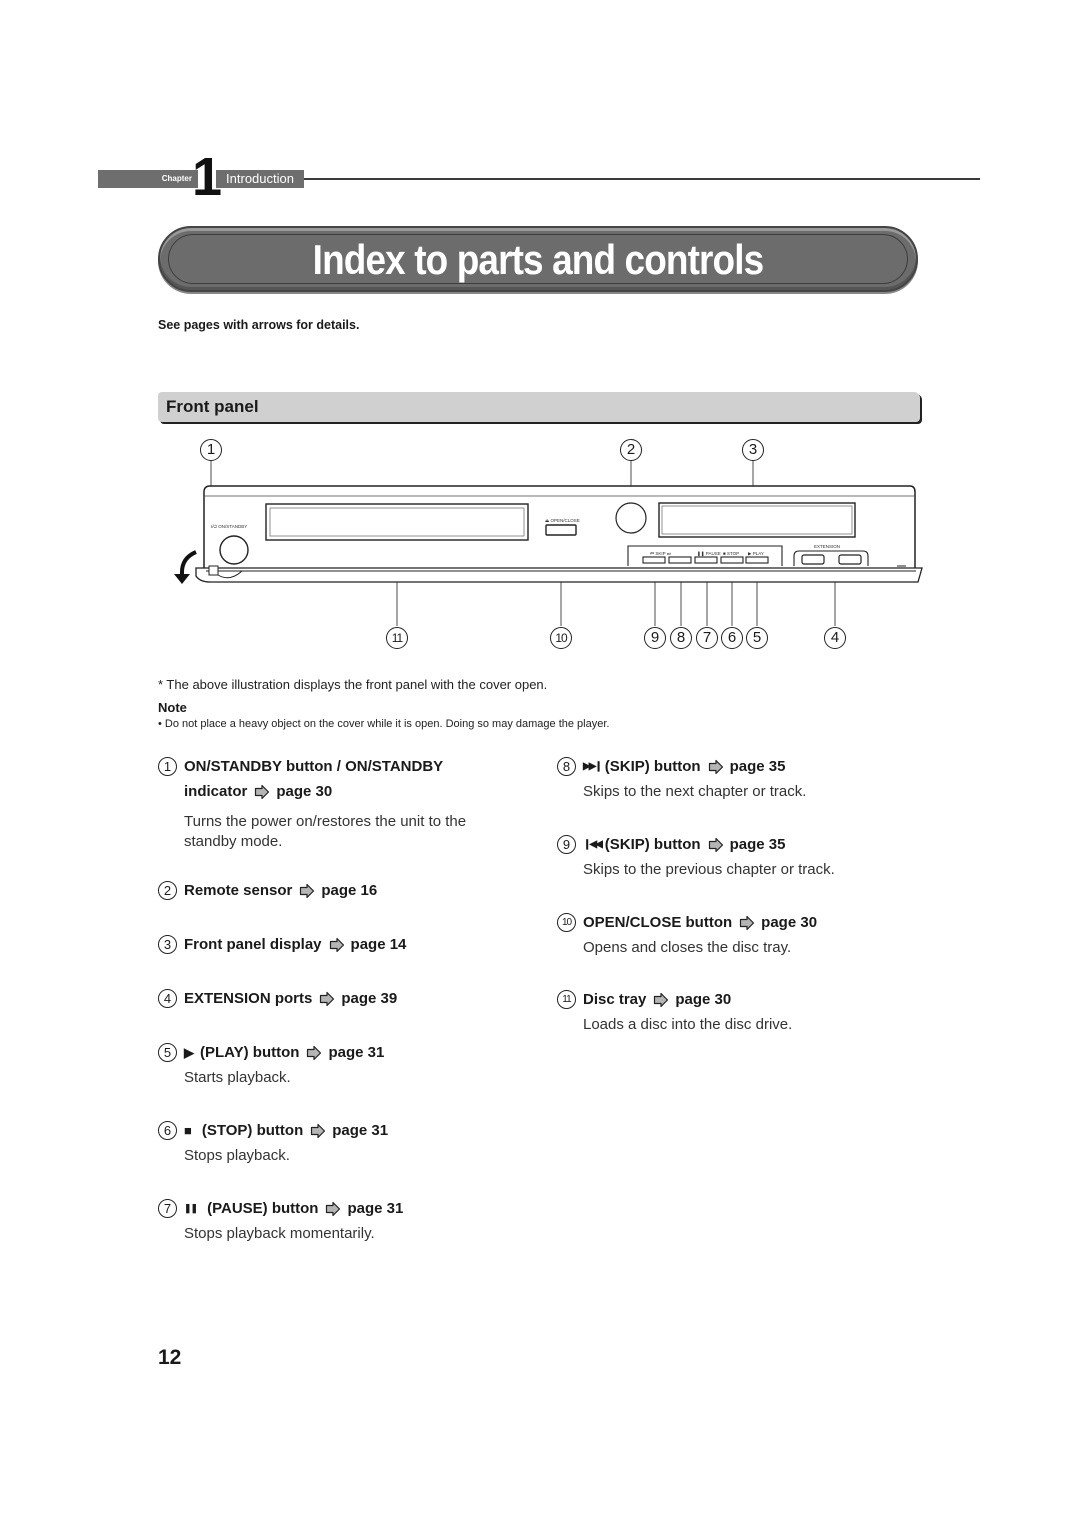  I want to click on skip-next-icon: ▶▶❙, so click(593, 766).